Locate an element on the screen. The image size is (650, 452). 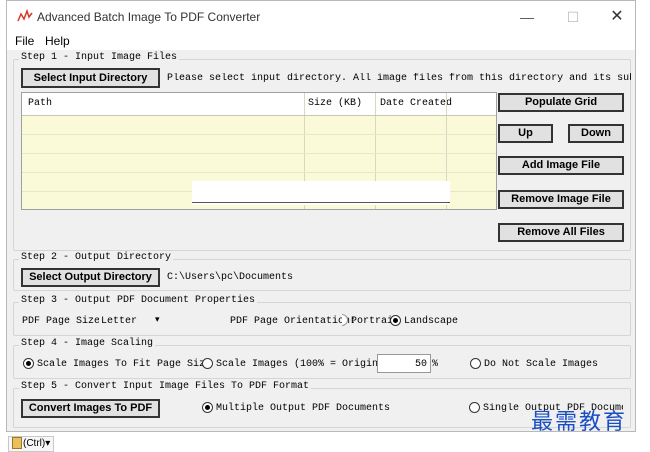
no-scale-radio is located at coordinates (475, 363).